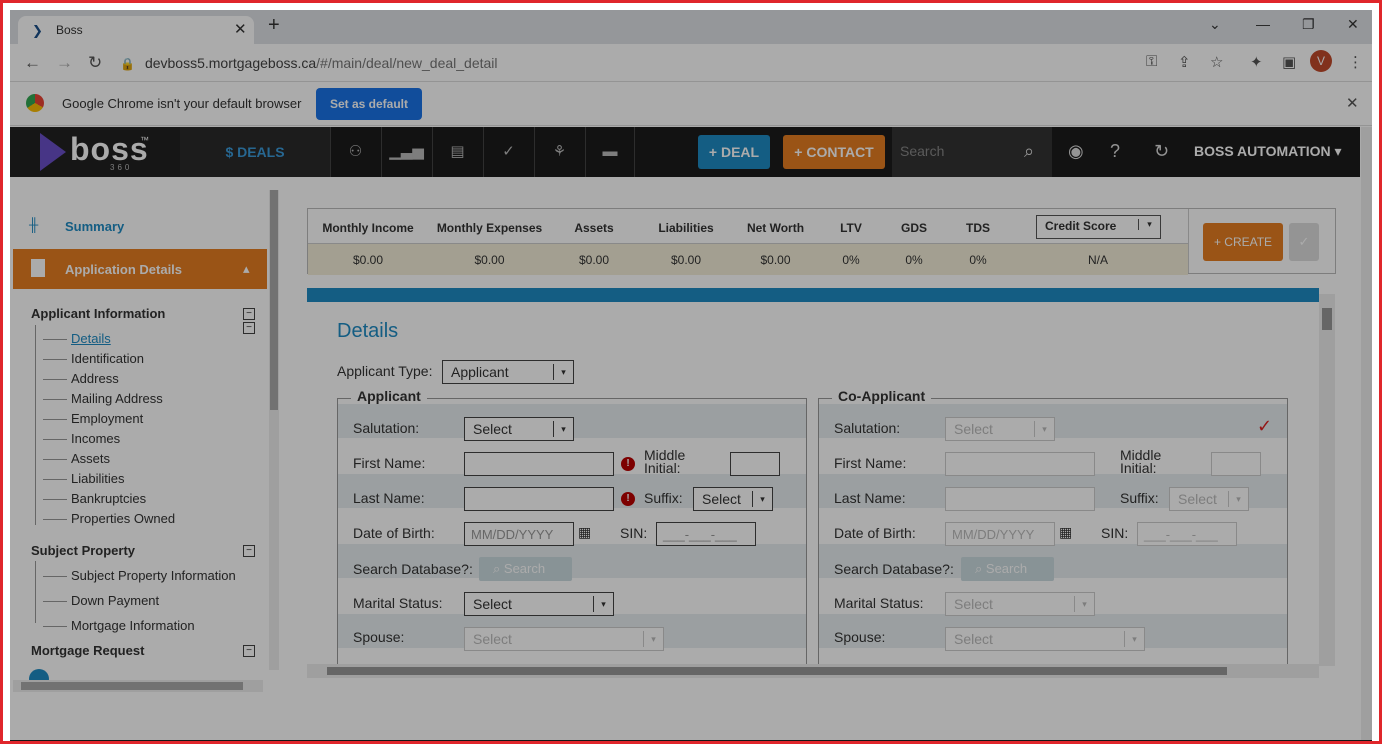 This screenshot has height=744, width=1382. Describe the element at coordinates (733, 499) in the screenshot. I see `suffix-select: Select ▾` at that location.